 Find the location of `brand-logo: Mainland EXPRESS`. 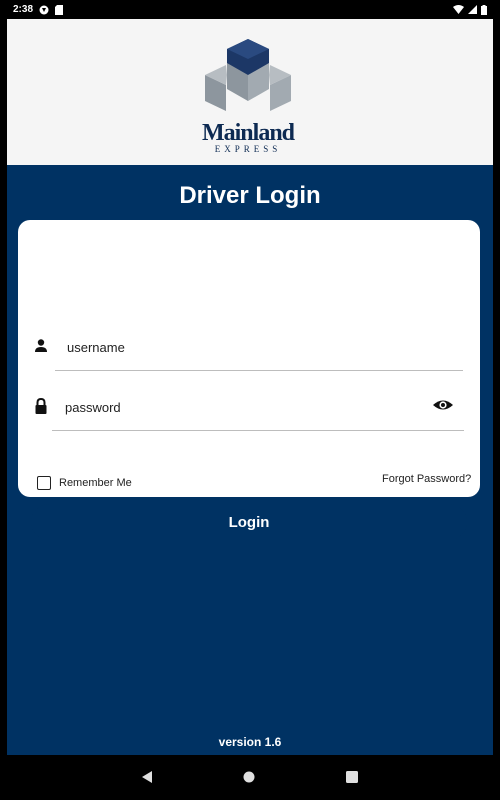

brand-logo: Mainland EXPRESS is located at coordinates (248, 96).